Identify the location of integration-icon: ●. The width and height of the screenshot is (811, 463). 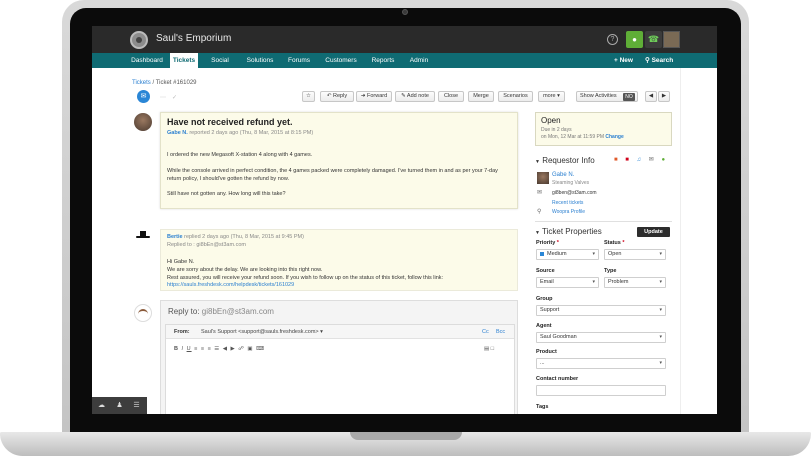
(663, 160).